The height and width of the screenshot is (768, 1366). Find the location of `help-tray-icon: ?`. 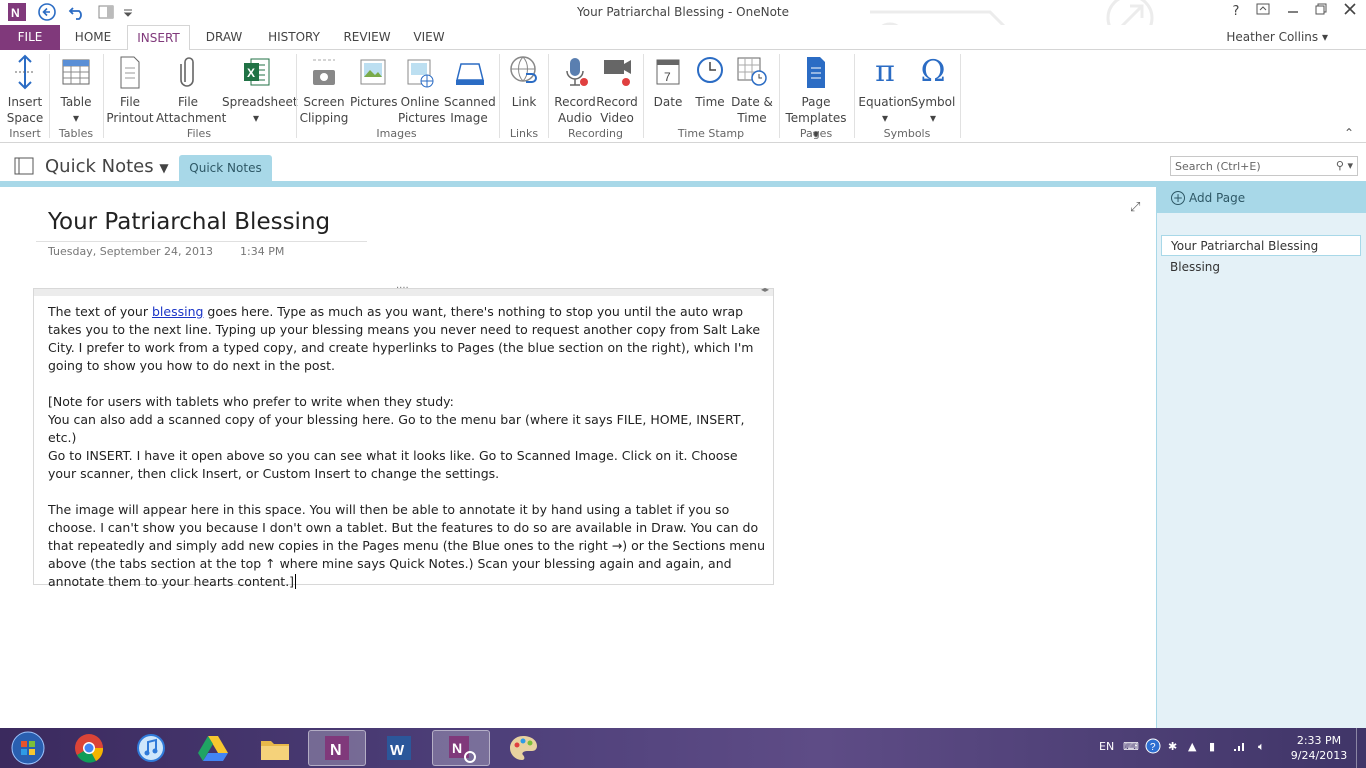

help-tray-icon: ? is located at coordinates (1153, 747).